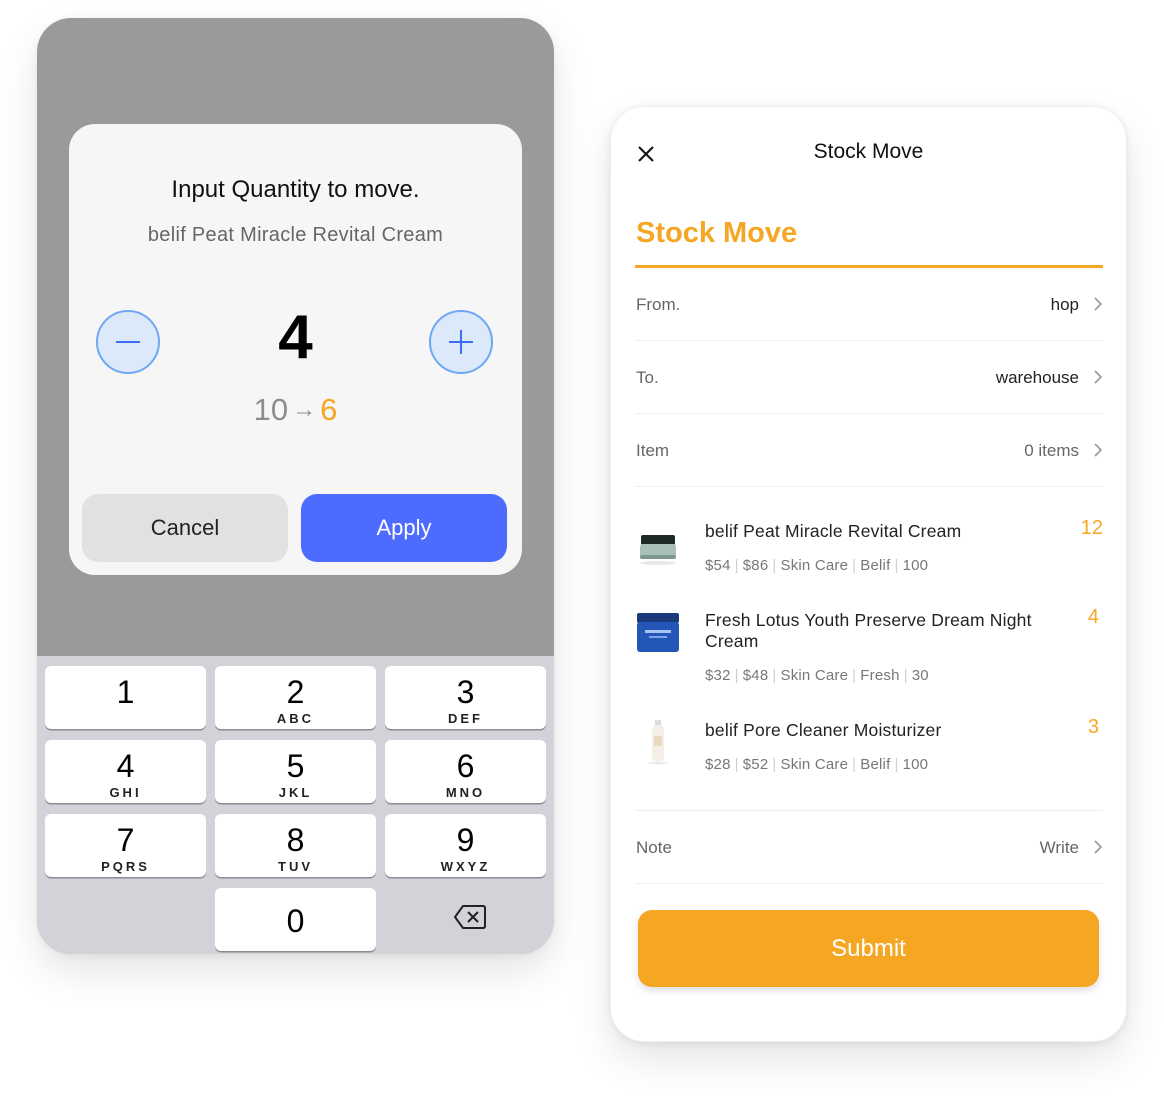  I want to click on key-8: 8 TUV, so click(295, 845).